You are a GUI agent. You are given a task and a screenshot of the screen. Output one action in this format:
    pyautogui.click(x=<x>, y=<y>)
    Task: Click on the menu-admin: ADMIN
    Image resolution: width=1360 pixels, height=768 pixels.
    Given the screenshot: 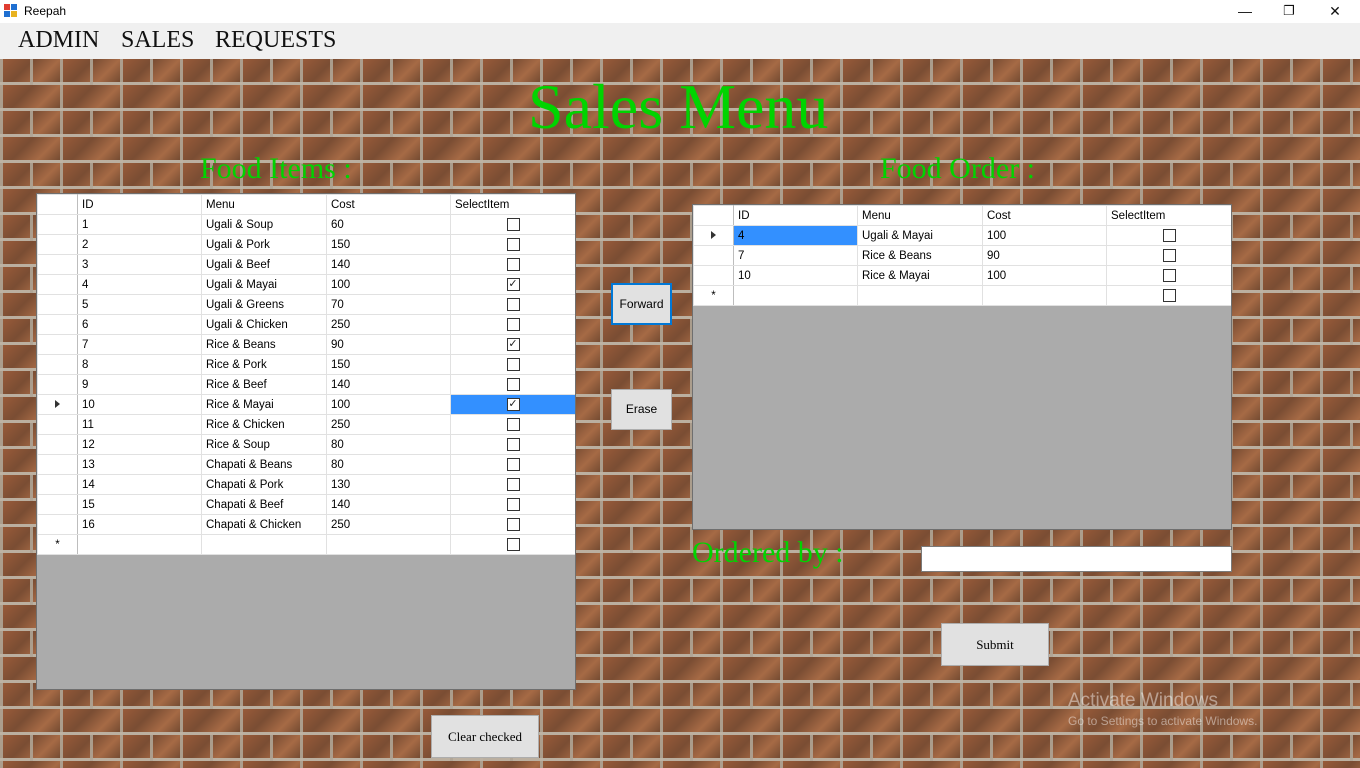 What is the action you would take?
    pyautogui.click(x=58, y=40)
    